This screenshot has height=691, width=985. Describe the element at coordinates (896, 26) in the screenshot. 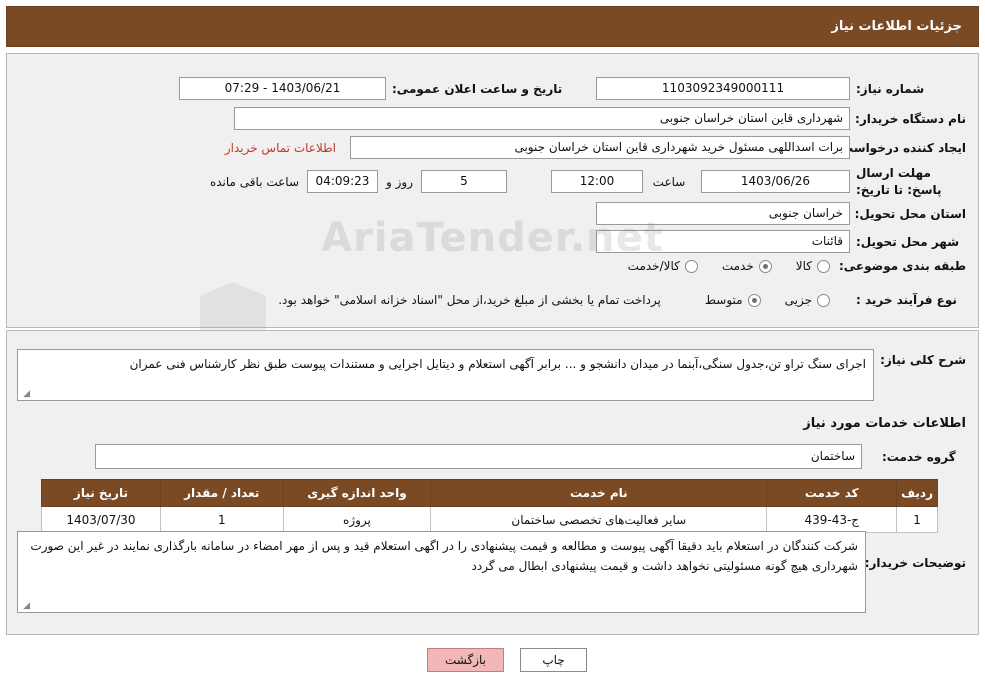

I see `page-title: جزئیات اطلاعات نیاز` at that location.